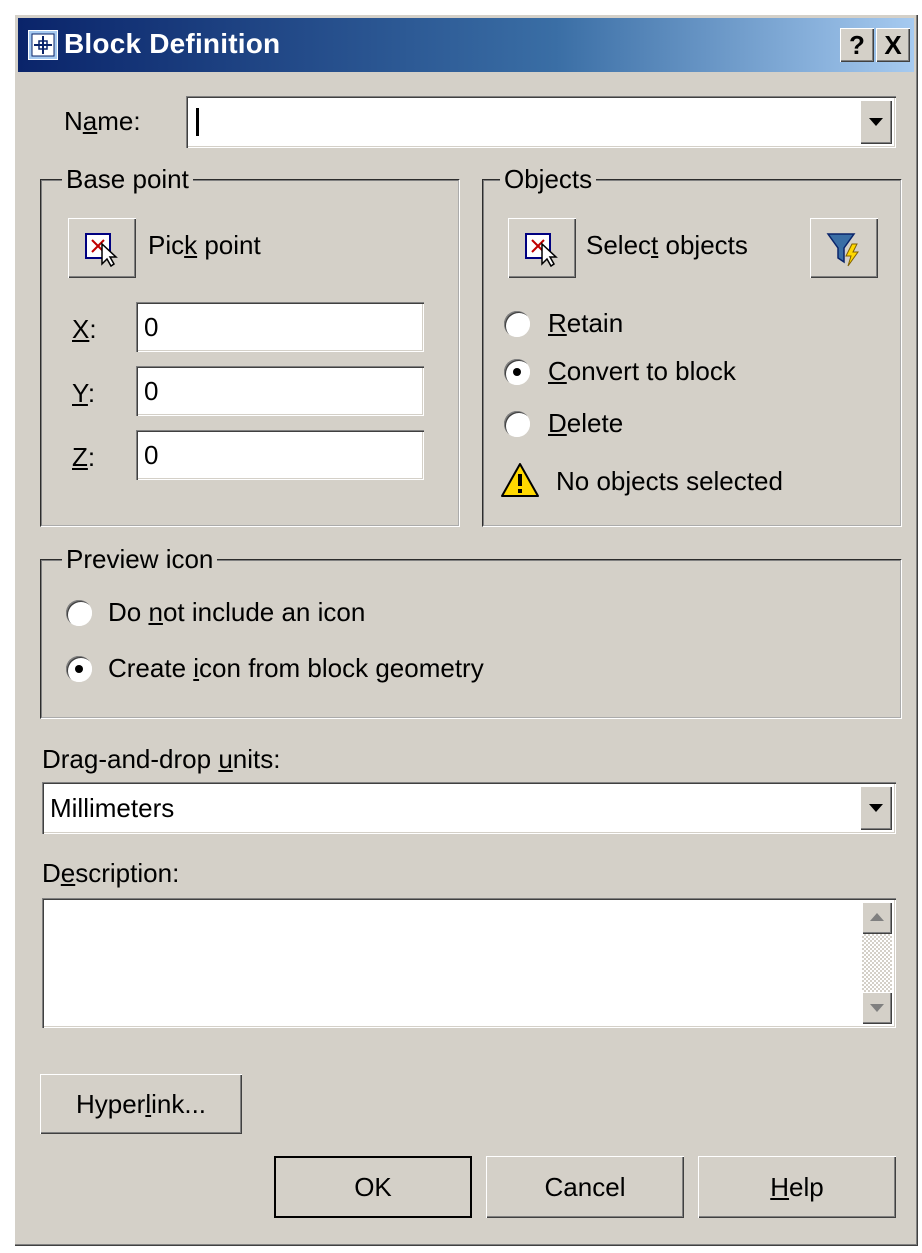 The height and width of the screenshot is (1253, 922). Describe the element at coordinates (585, 1187) in the screenshot. I see `cancel-button: Cancel` at that location.